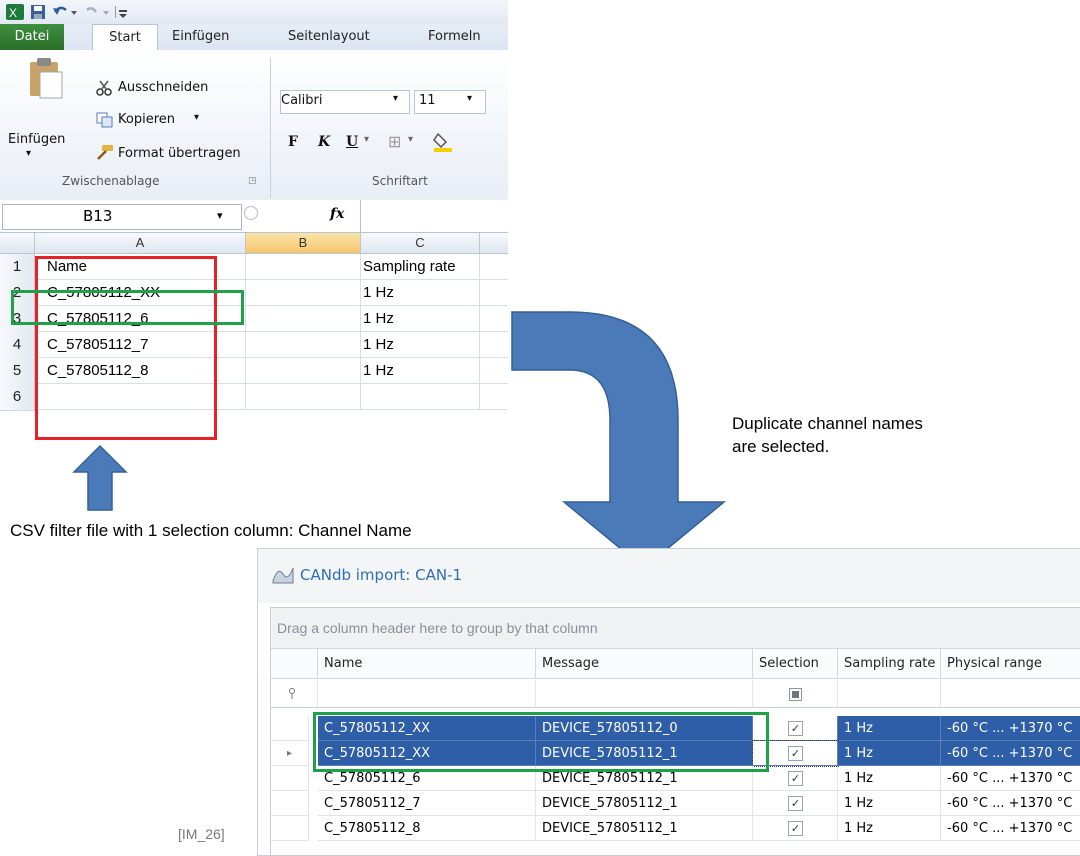 The width and height of the screenshot is (1080, 856). What do you see at coordinates (795, 664) in the screenshot?
I see `column-header-selection: Selection` at bounding box center [795, 664].